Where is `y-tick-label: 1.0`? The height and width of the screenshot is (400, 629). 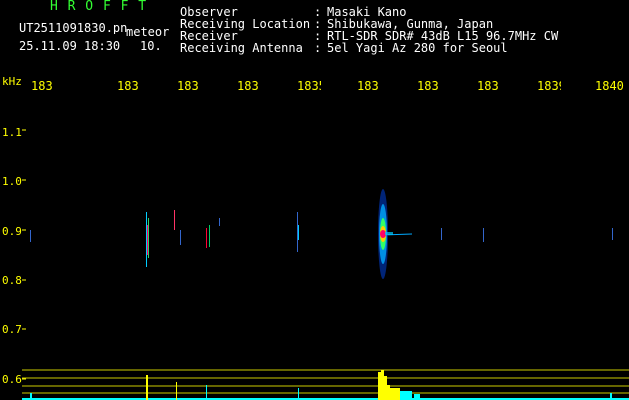
y-tick-label: 1.0 is located at coordinates (12, 181).